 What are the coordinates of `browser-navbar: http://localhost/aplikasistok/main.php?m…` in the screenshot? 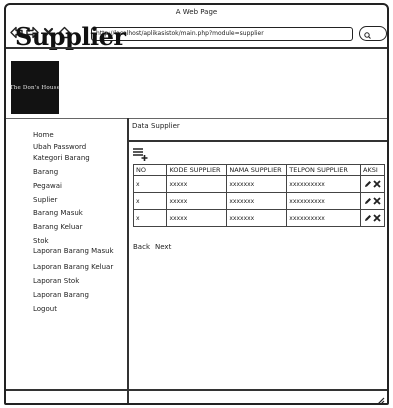 It's located at (196, 34).